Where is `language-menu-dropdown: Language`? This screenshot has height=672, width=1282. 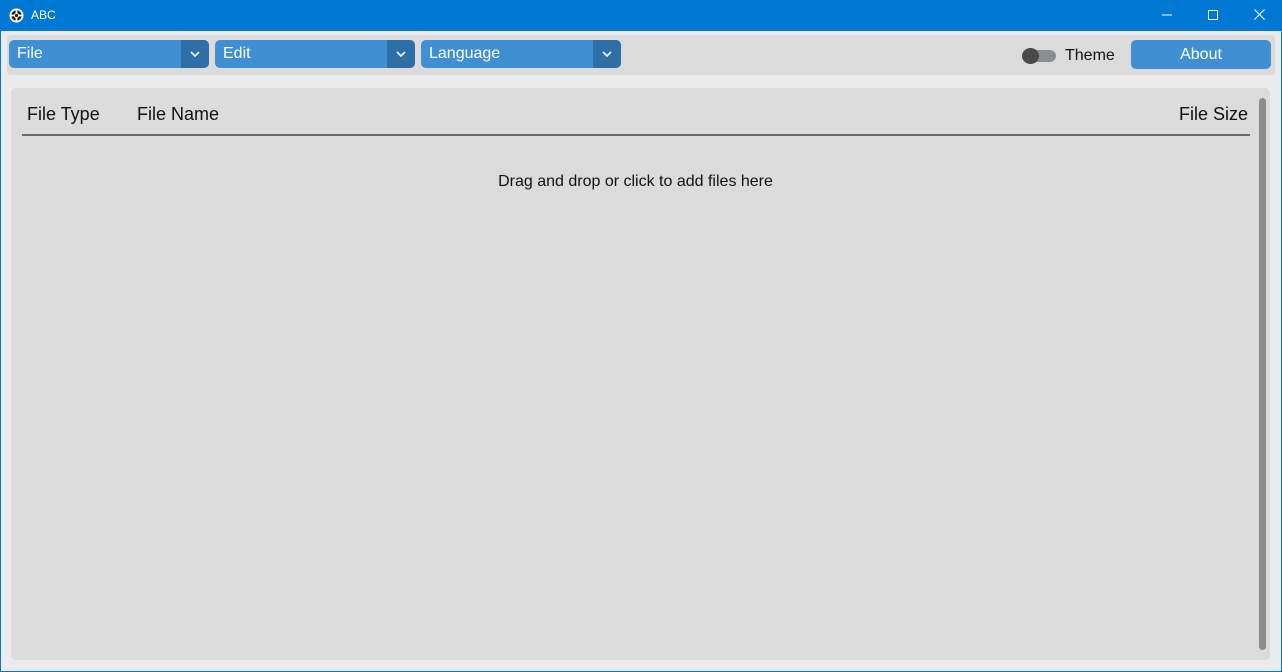
language-menu-dropdown: Language is located at coordinates (521, 54).